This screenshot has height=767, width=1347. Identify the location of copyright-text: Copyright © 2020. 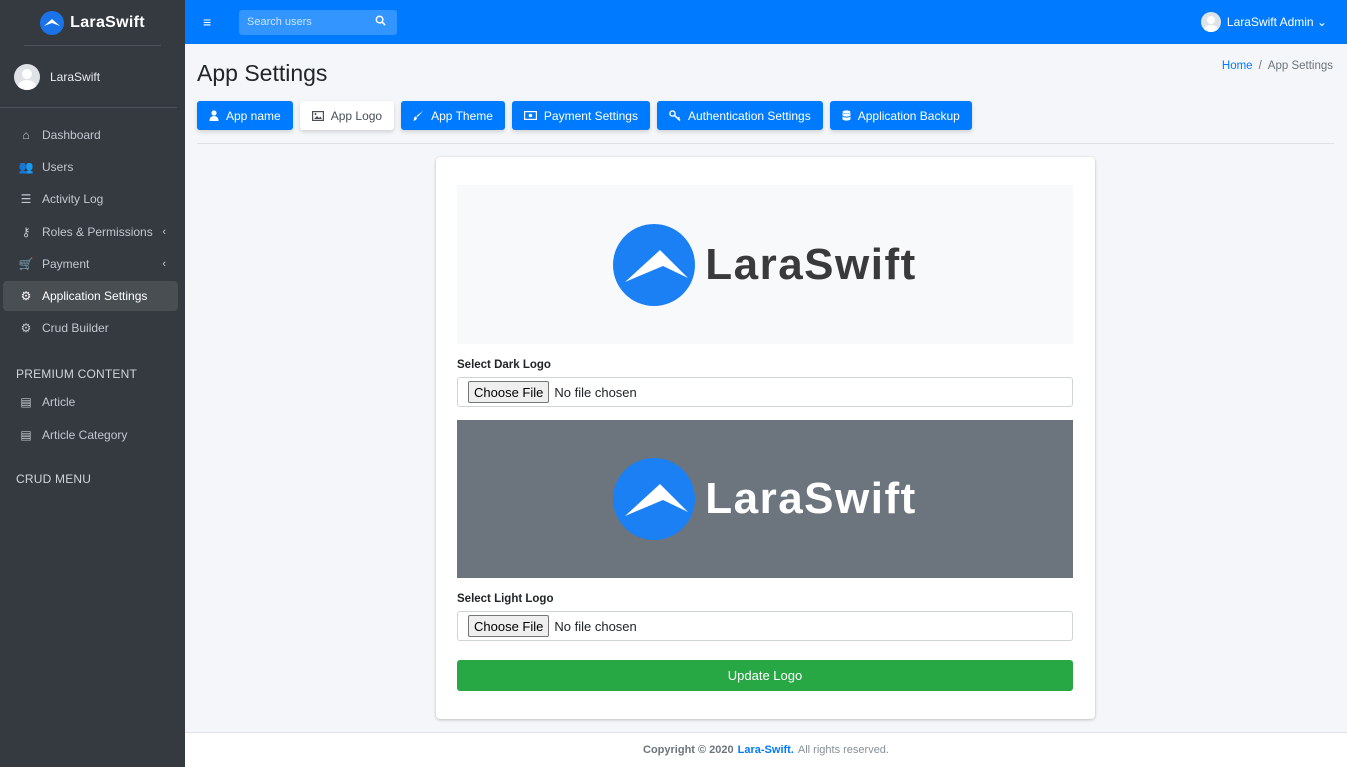
(688, 750).